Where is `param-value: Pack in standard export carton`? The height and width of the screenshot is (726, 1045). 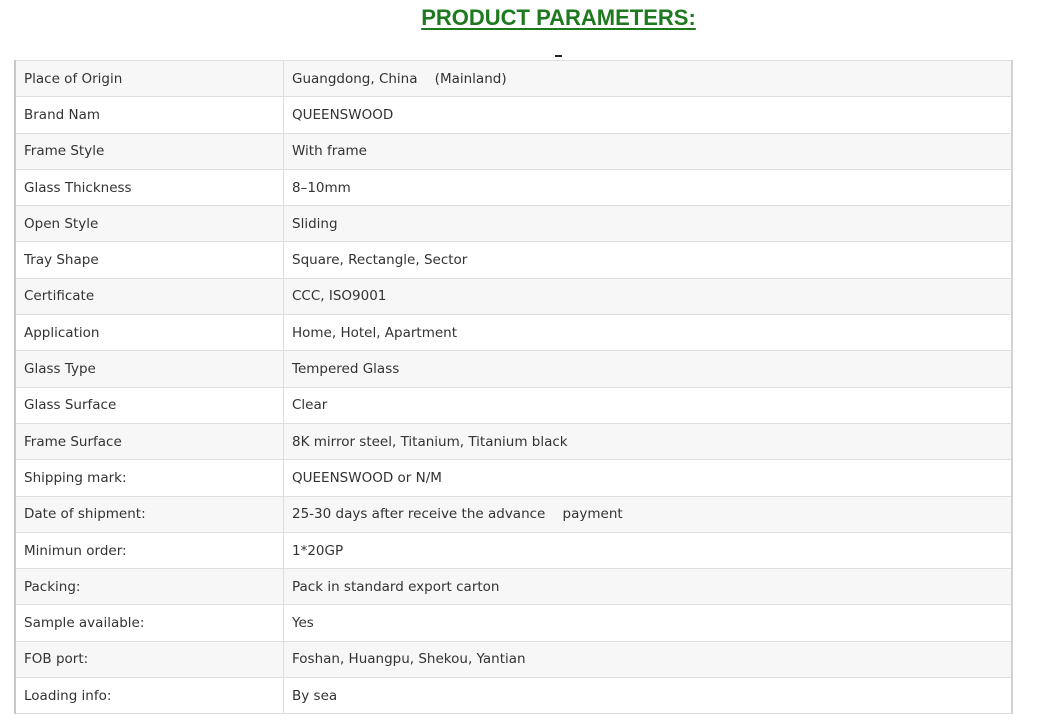 param-value: Pack in standard export carton is located at coordinates (648, 587).